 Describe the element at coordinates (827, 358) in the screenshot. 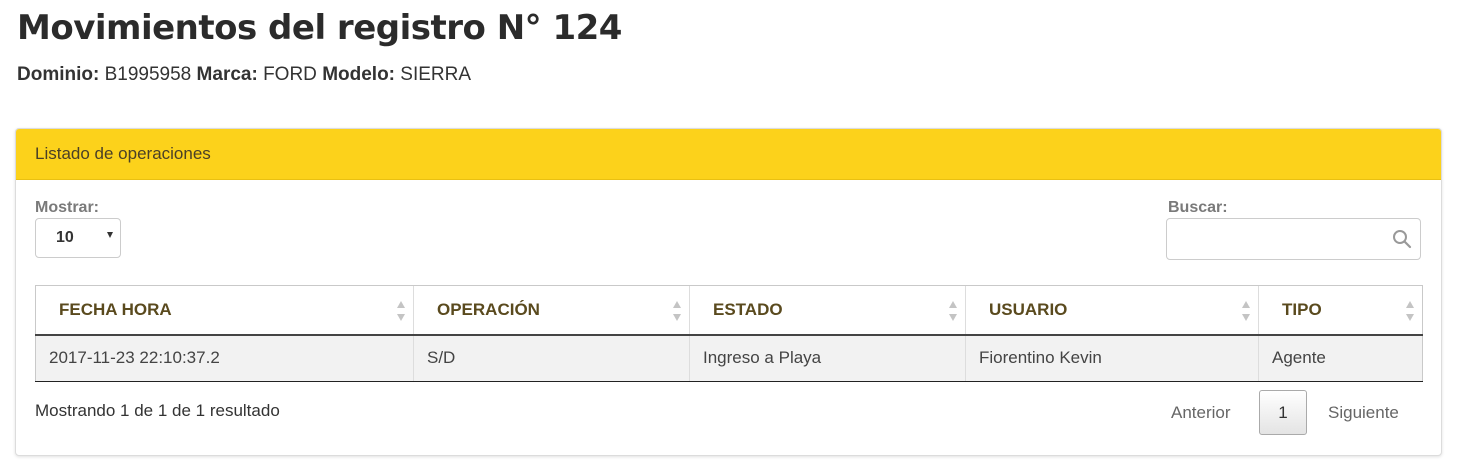

I see `cell-estado: Ingreso a Playa` at that location.